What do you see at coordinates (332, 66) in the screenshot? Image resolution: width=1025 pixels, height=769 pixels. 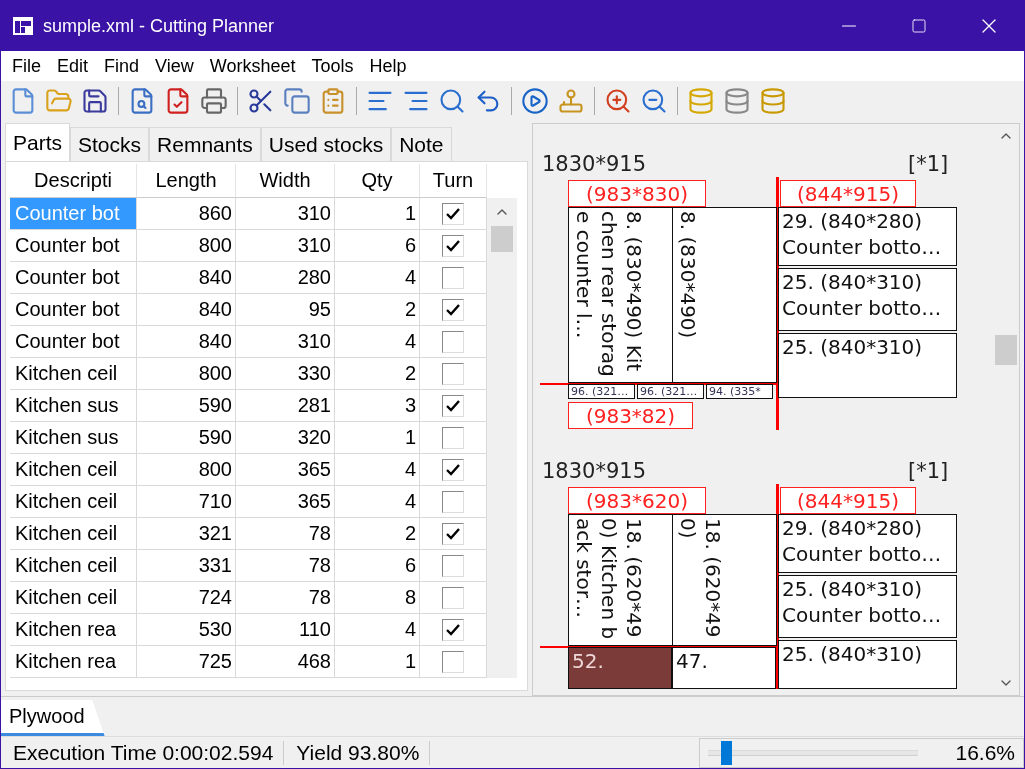 I see `menu-item: Tools` at bounding box center [332, 66].